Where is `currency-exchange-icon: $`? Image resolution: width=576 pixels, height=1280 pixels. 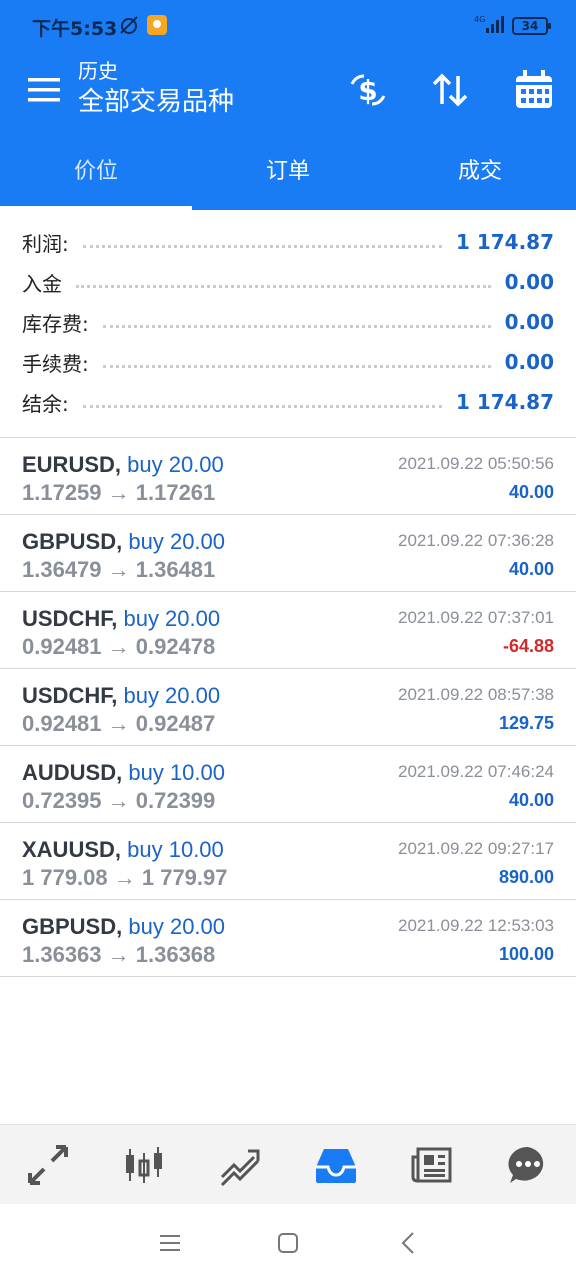
currency-exchange-icon: $ is located at coordinates (368, 90).